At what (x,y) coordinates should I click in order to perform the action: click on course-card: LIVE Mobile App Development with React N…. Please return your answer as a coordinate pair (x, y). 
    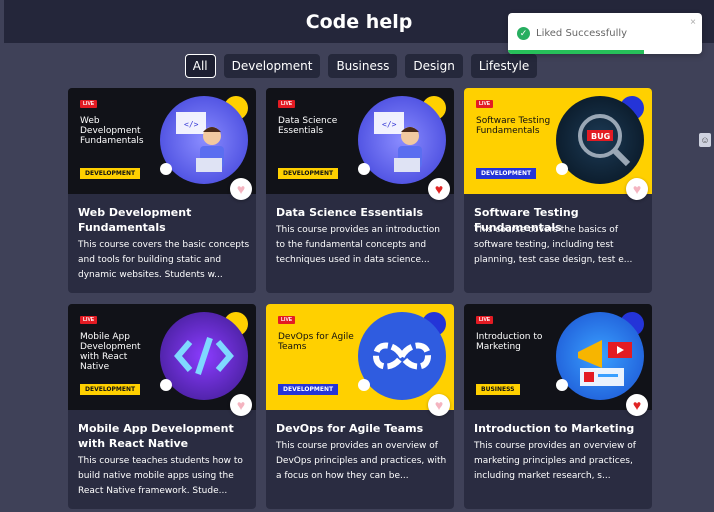
    Looking at the image, I should click on (162, 406).